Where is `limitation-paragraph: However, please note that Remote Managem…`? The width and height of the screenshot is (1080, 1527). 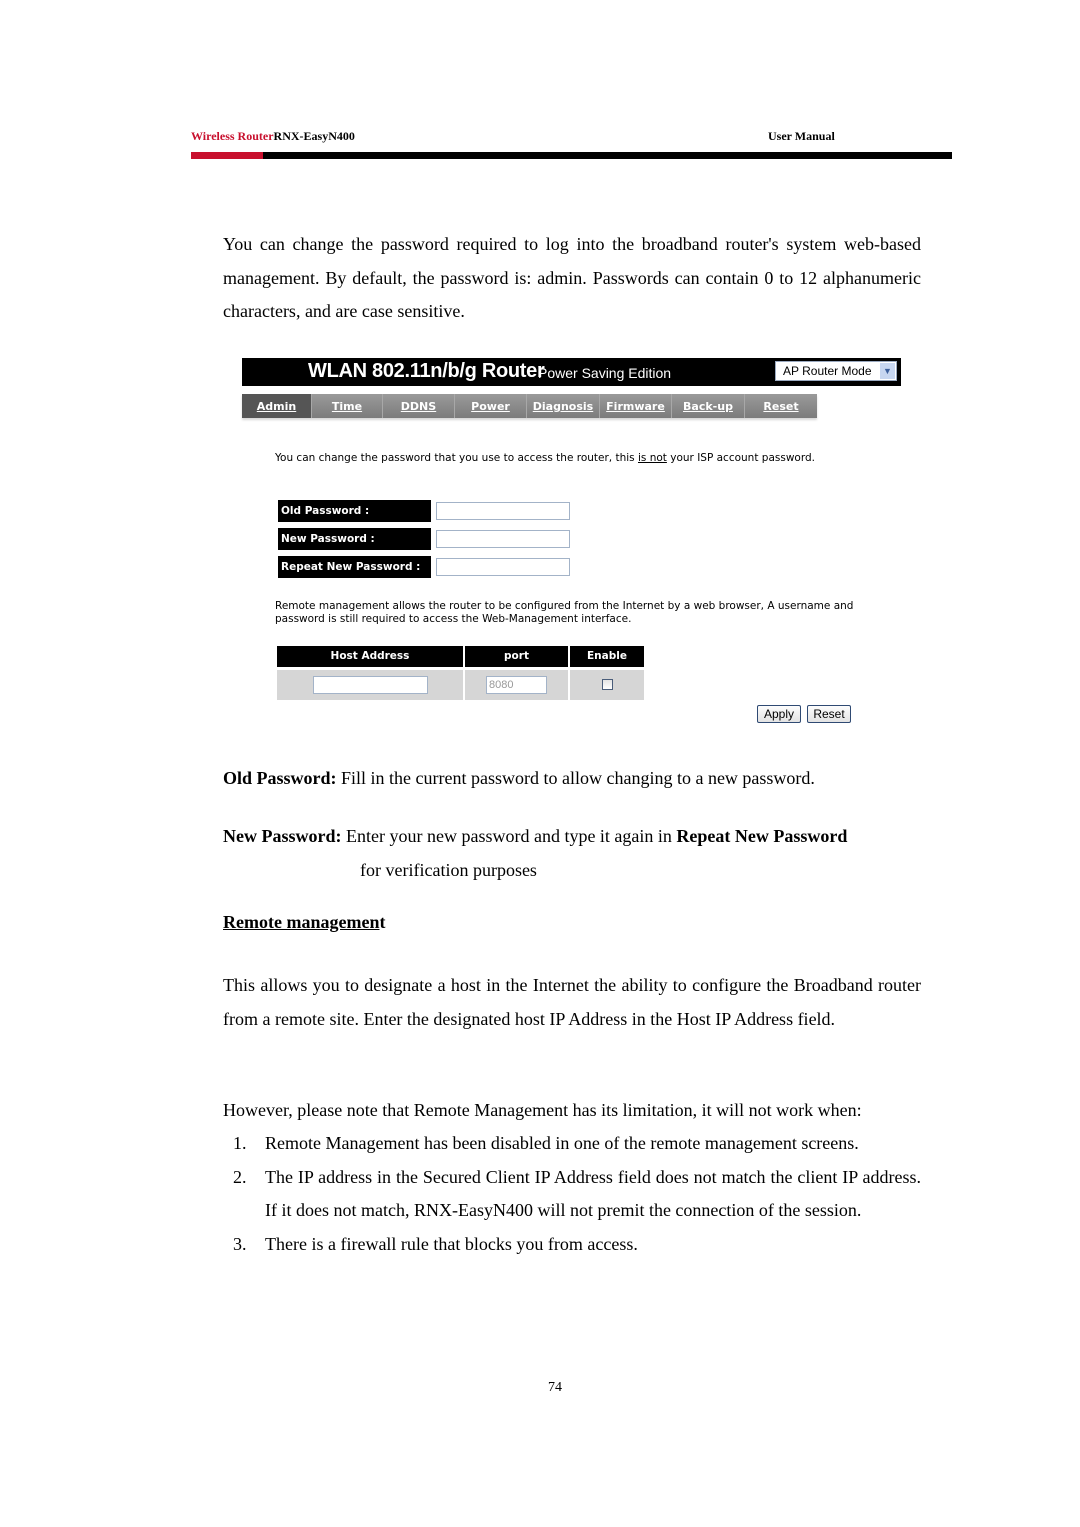
limitation-paragraph: However, please note that Remote Managem… is located at coordinates (542, 1110).